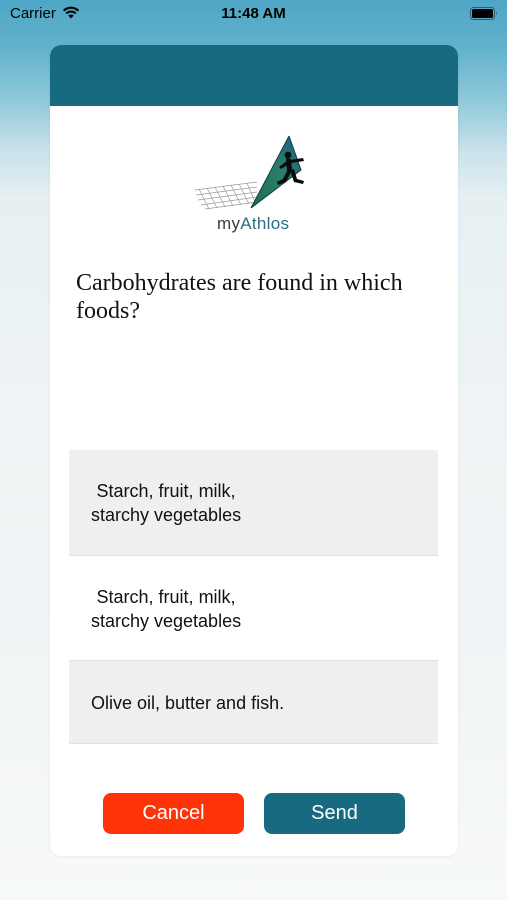 The image size is (507, 900). What do you see at coordinates (239, 297) in the screenshot?
I see `question-text: Carbohydrates are found in which foods?` at bounding box center [239, 297].